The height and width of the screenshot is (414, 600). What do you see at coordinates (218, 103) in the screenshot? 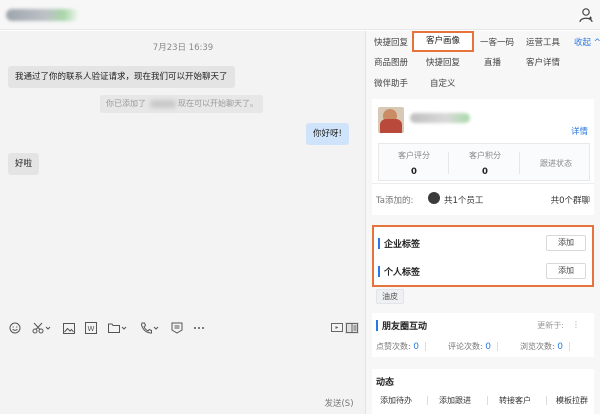
I see `system-notice-suffix: 现在可以开始聊天了。` at bounding box center [218, 103].